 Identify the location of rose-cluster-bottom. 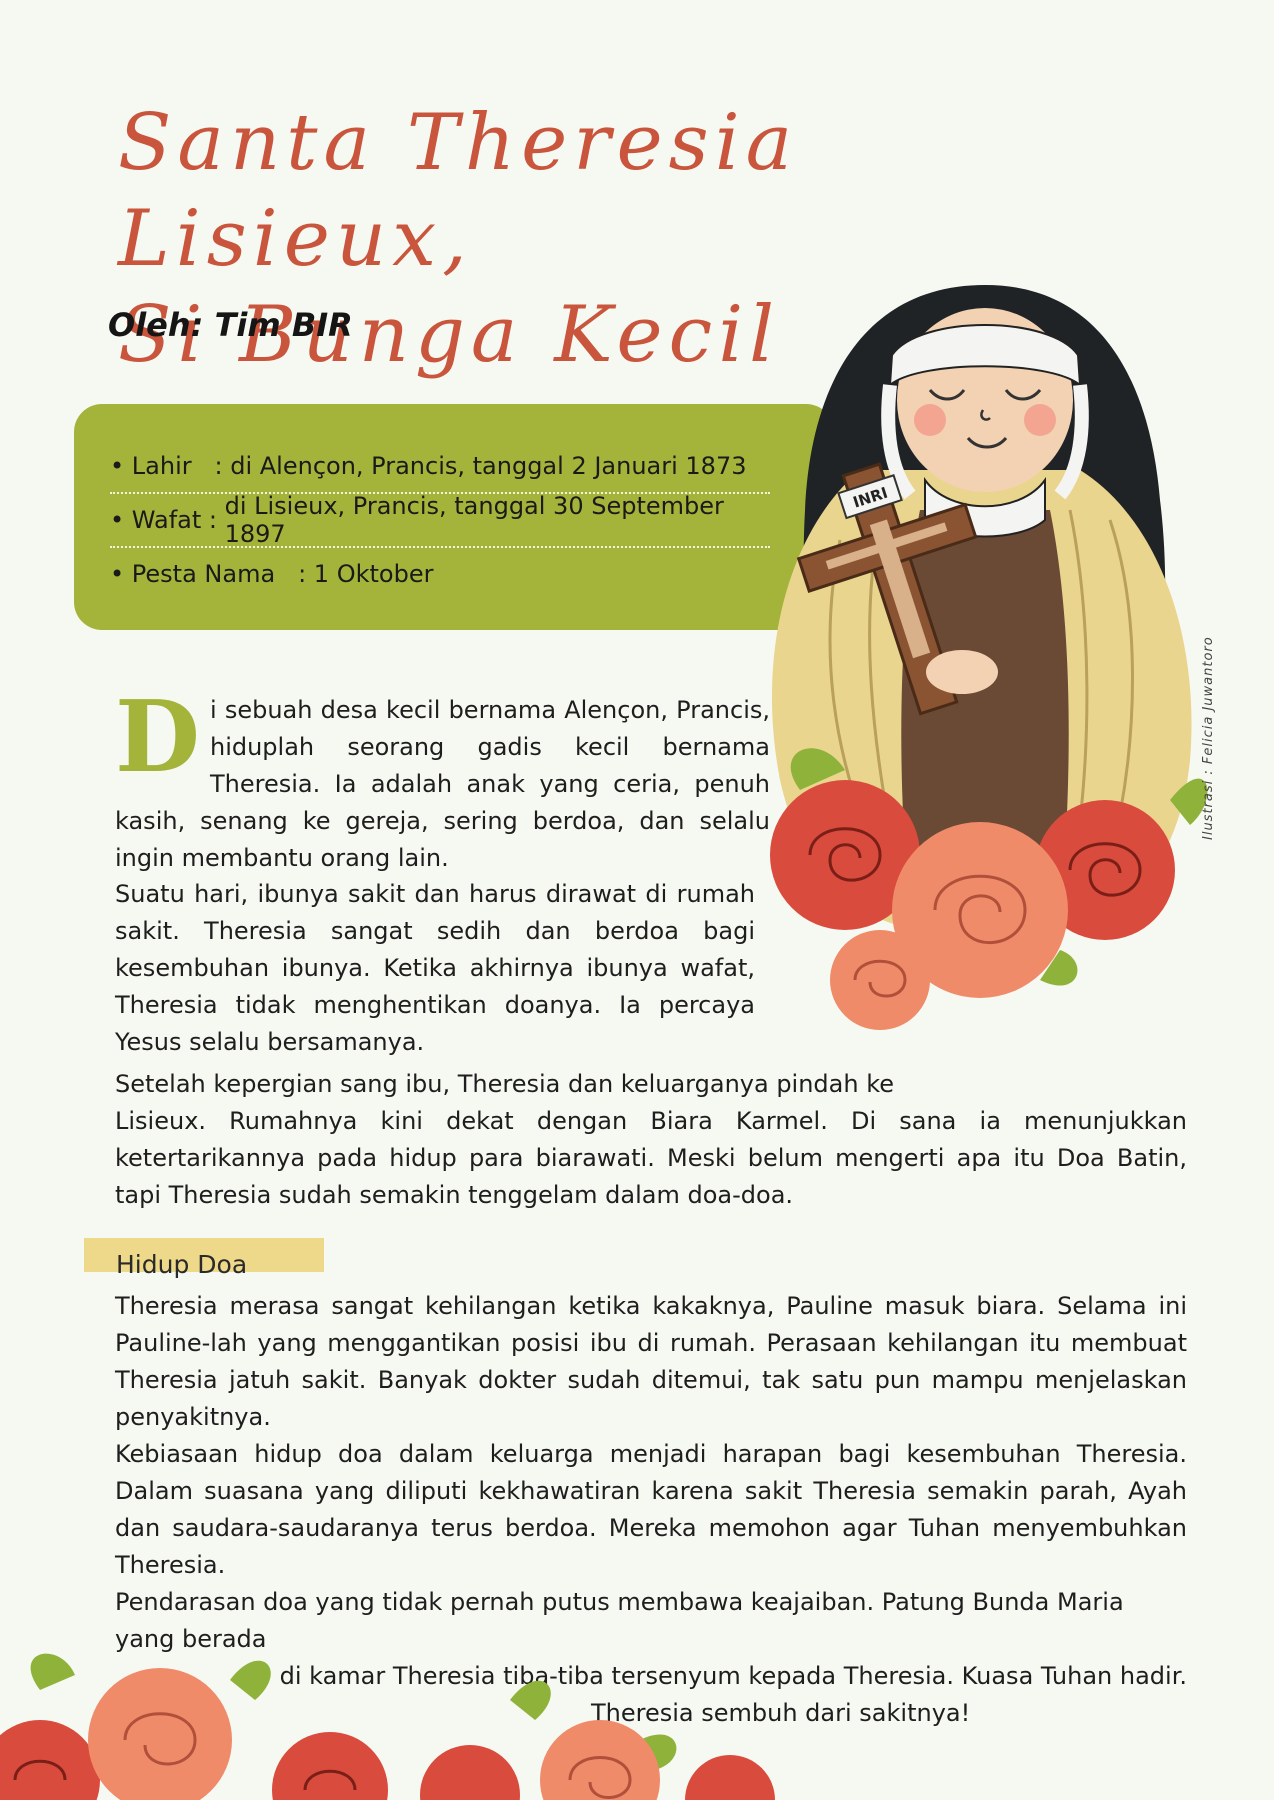
(387, 1726).